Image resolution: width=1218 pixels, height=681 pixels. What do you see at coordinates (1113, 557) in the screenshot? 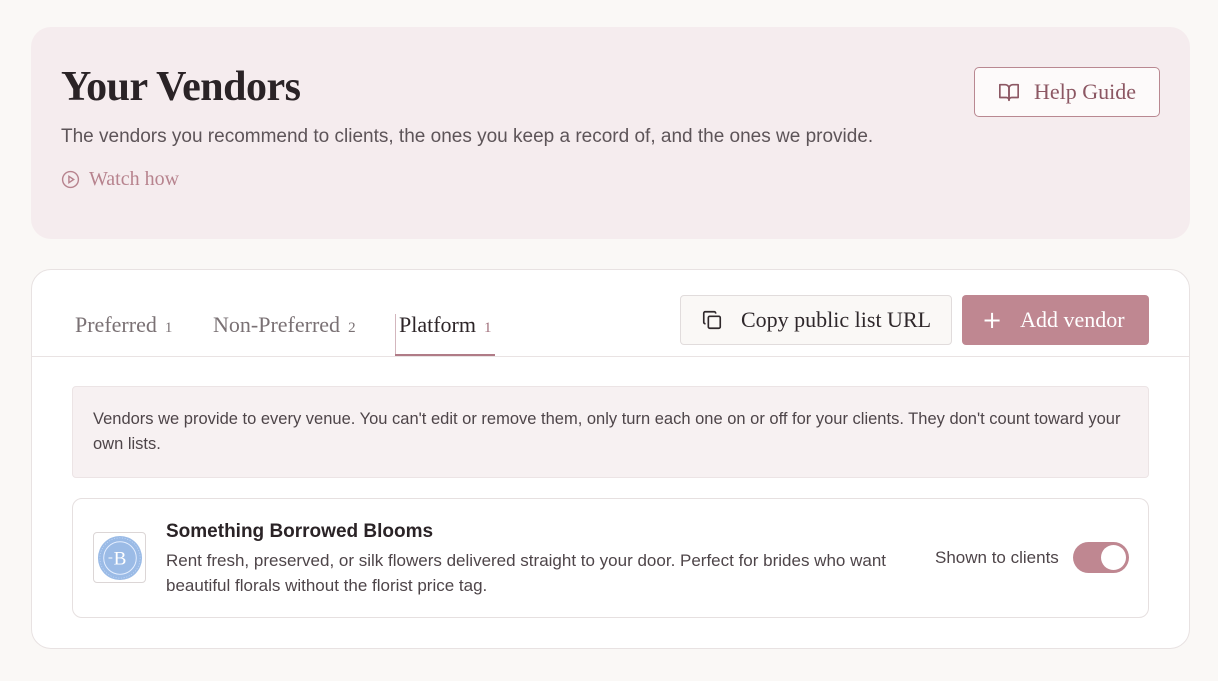
I see `toggle-knob` at bounding box center [1113, 557].